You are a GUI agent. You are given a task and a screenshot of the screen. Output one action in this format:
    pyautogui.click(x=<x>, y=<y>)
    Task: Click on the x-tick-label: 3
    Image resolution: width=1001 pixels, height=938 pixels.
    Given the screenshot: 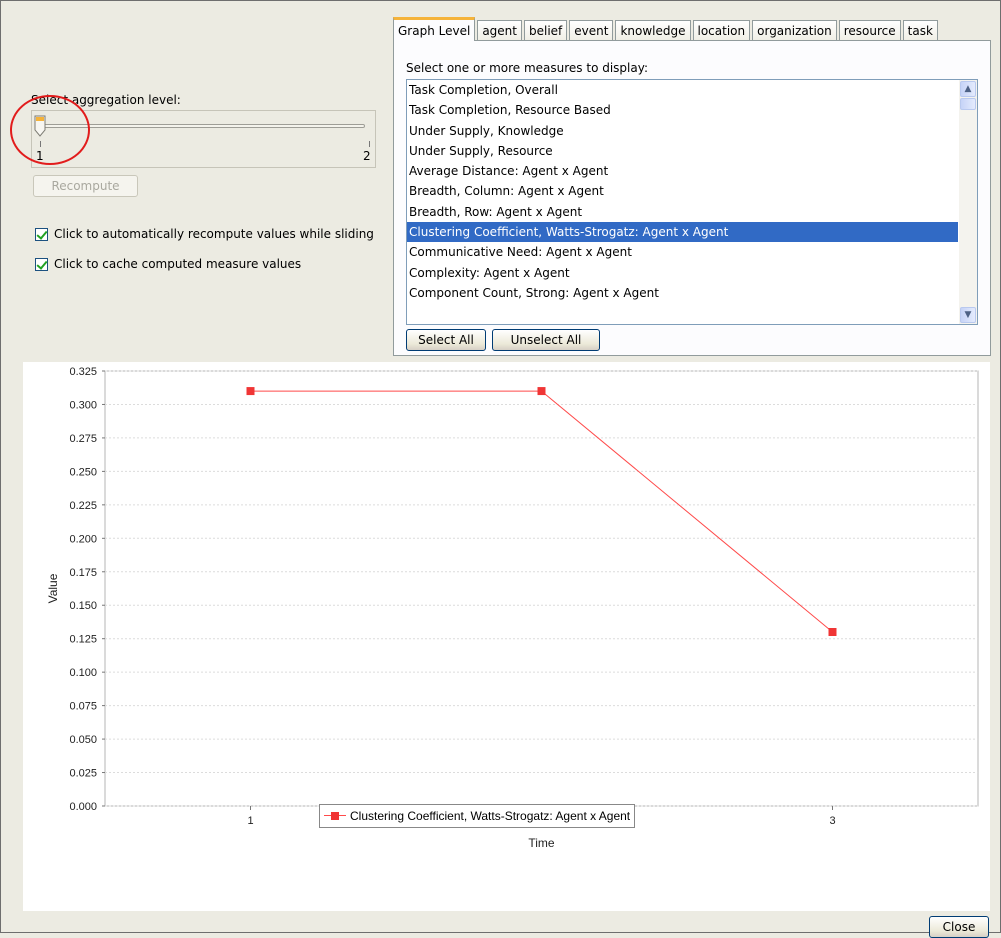 What is the action you would take?
    pyautogui.click(x=832, y=821)
    